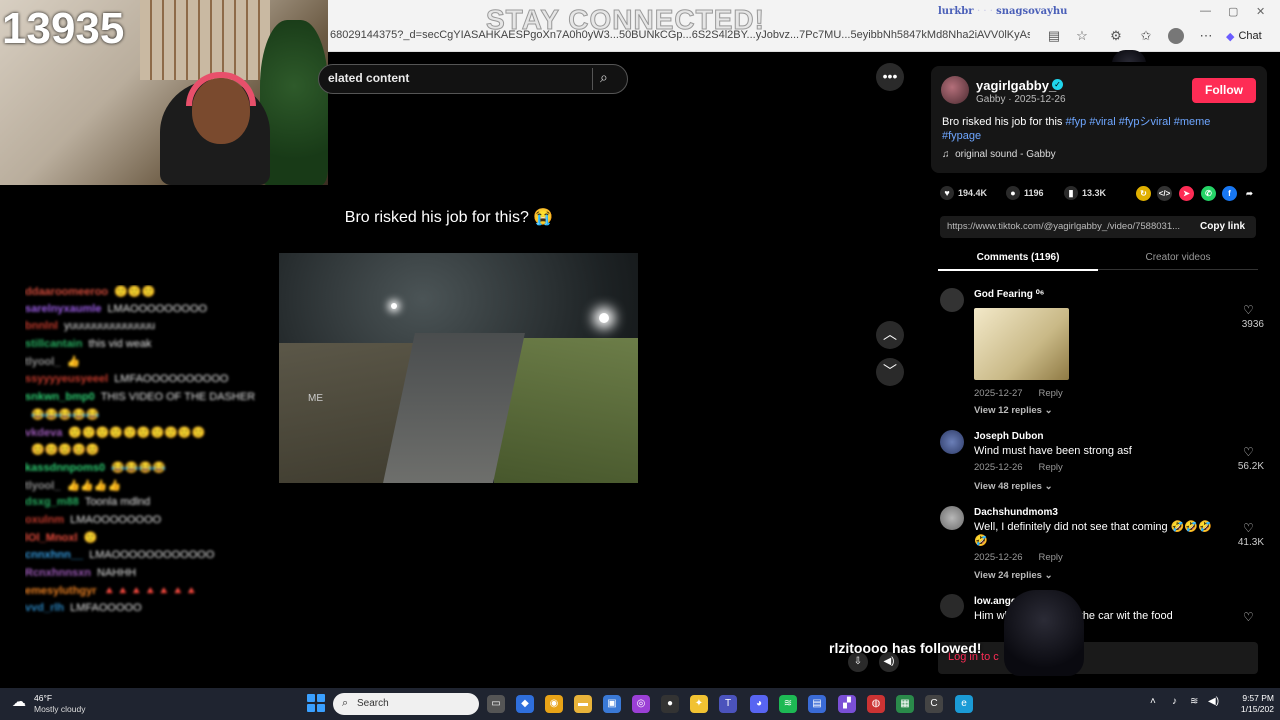  What do you see at coordinates (61, 591) in the screenshot?
I see `chat-username: emesyluthgyr` at bounding box center [61, 591].